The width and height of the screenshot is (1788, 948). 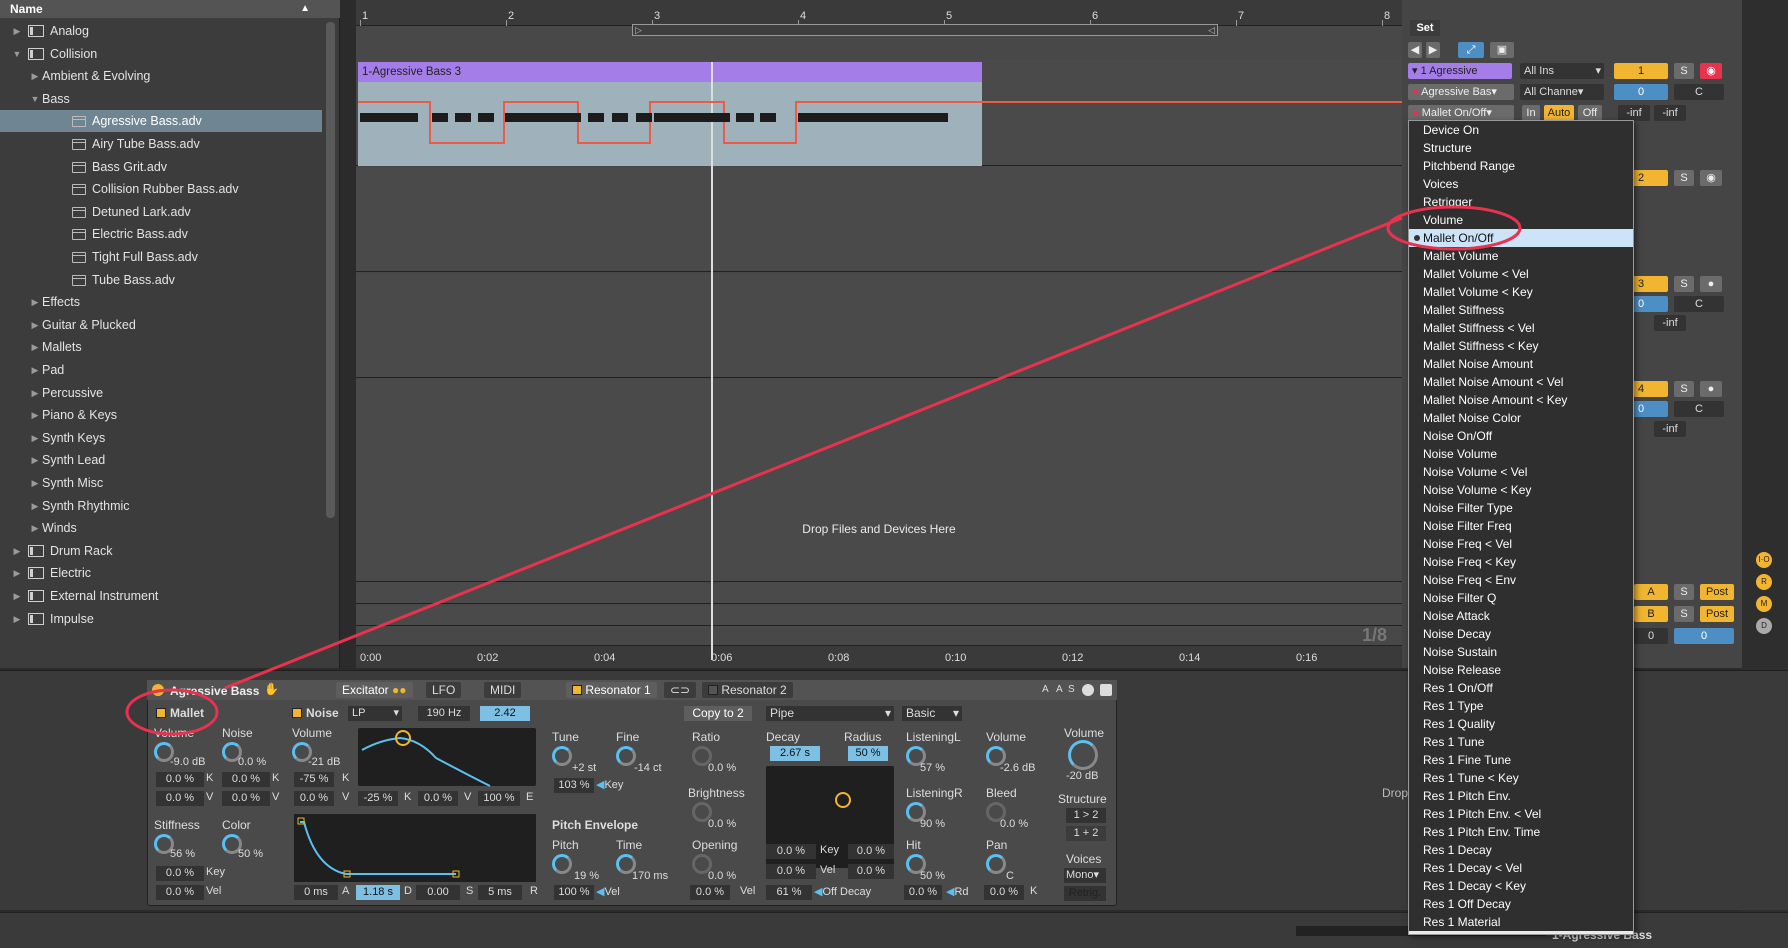 I want to click on dropdown-item: Volume, so click(x=1521, y=220).